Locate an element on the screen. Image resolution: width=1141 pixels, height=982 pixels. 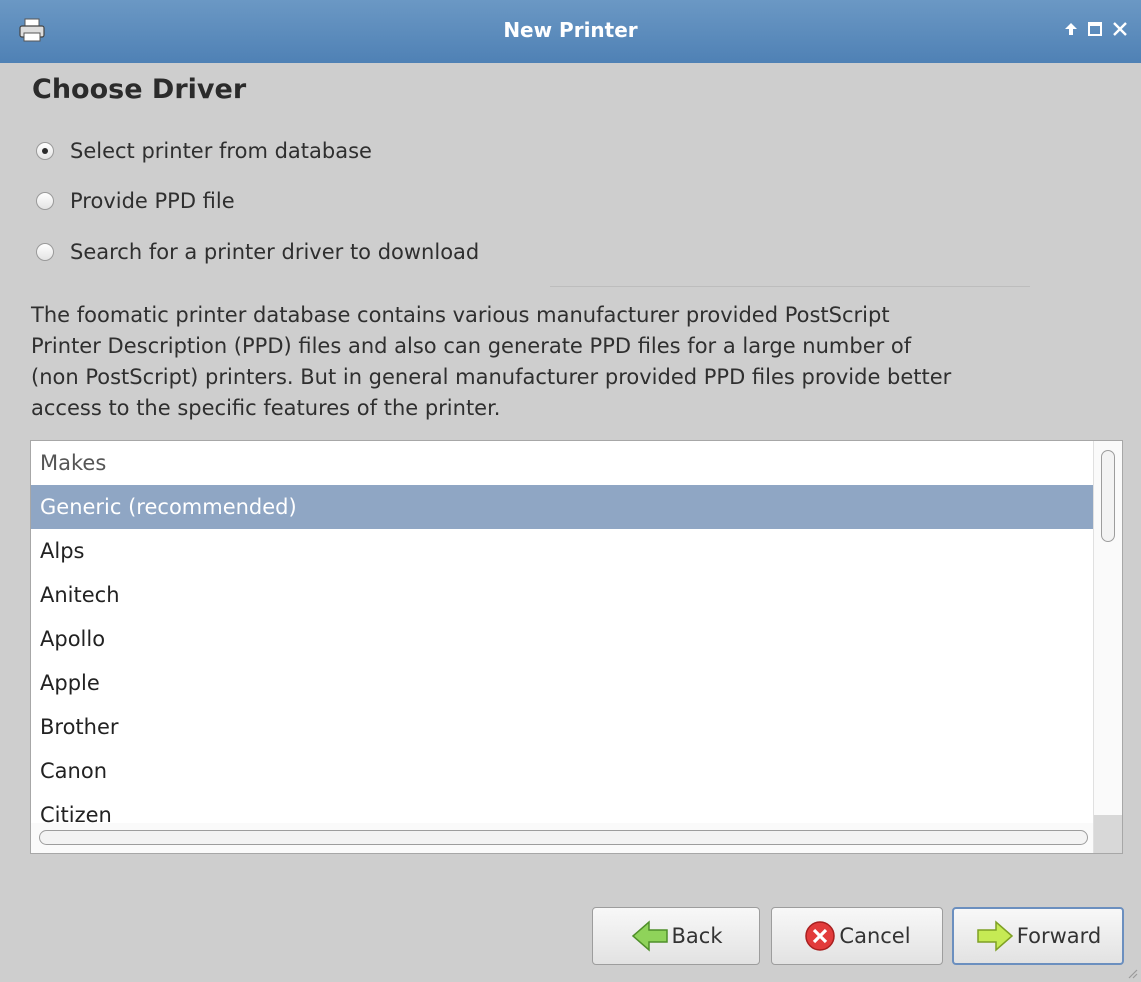
radio-label: Select printer from database is located at coordinates (221, 151).